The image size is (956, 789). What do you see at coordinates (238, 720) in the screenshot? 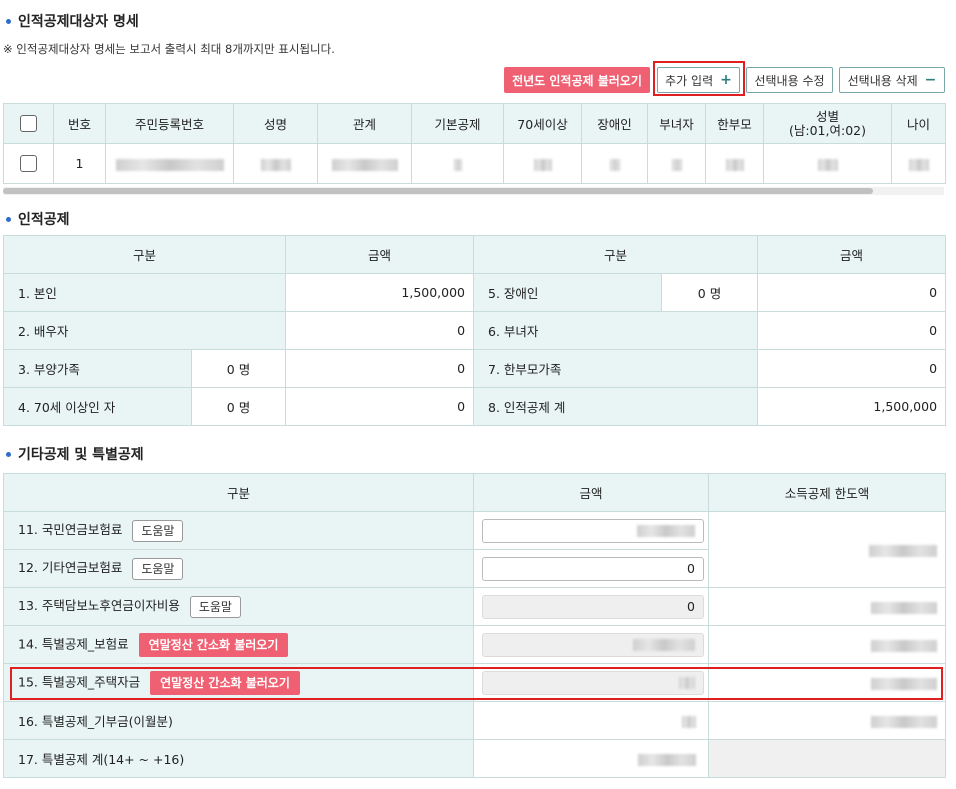
I see `label-special-donation: 16. 특별공제_기부금(이월분)` at bounding box center [238, 720].